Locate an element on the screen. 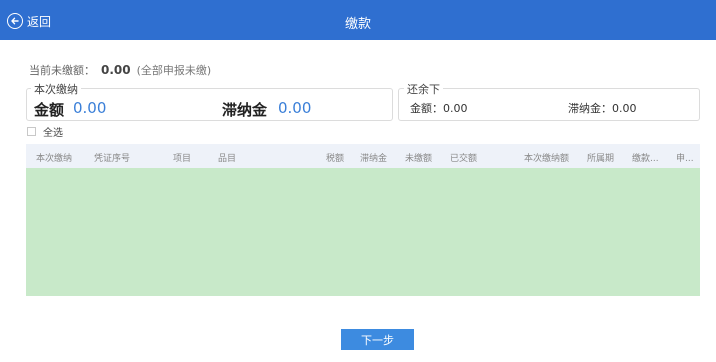 Image resolution: width=716 pixels, height=362 pixels. column-header: 品目 is located at coordinates (227, 159).